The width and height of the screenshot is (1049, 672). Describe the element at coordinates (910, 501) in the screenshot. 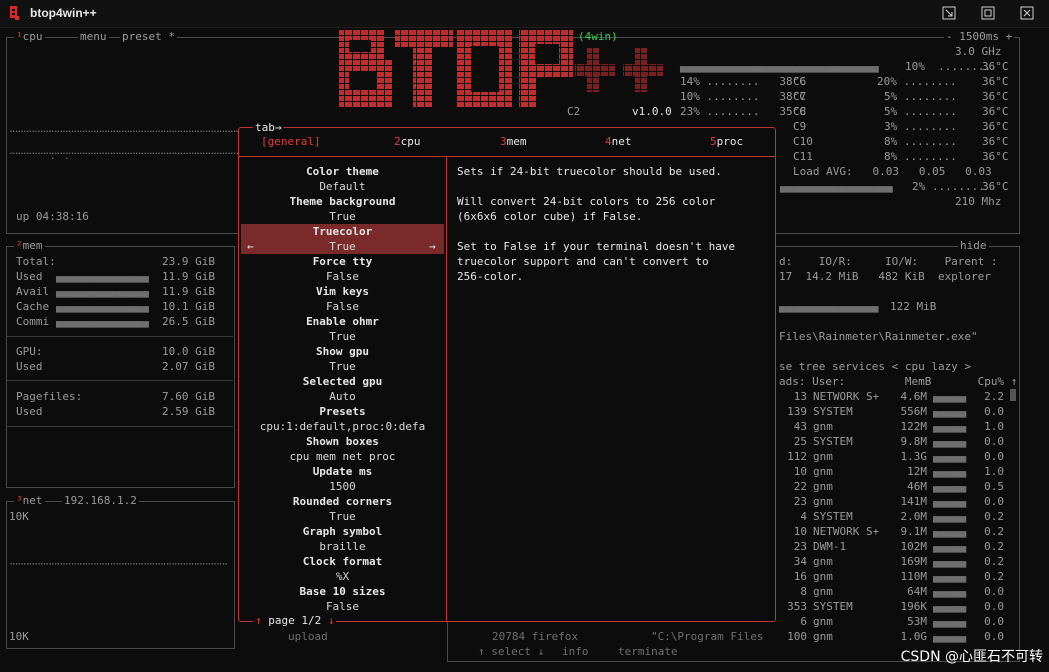

I see `proc-cell-mem: 141M` at that location.